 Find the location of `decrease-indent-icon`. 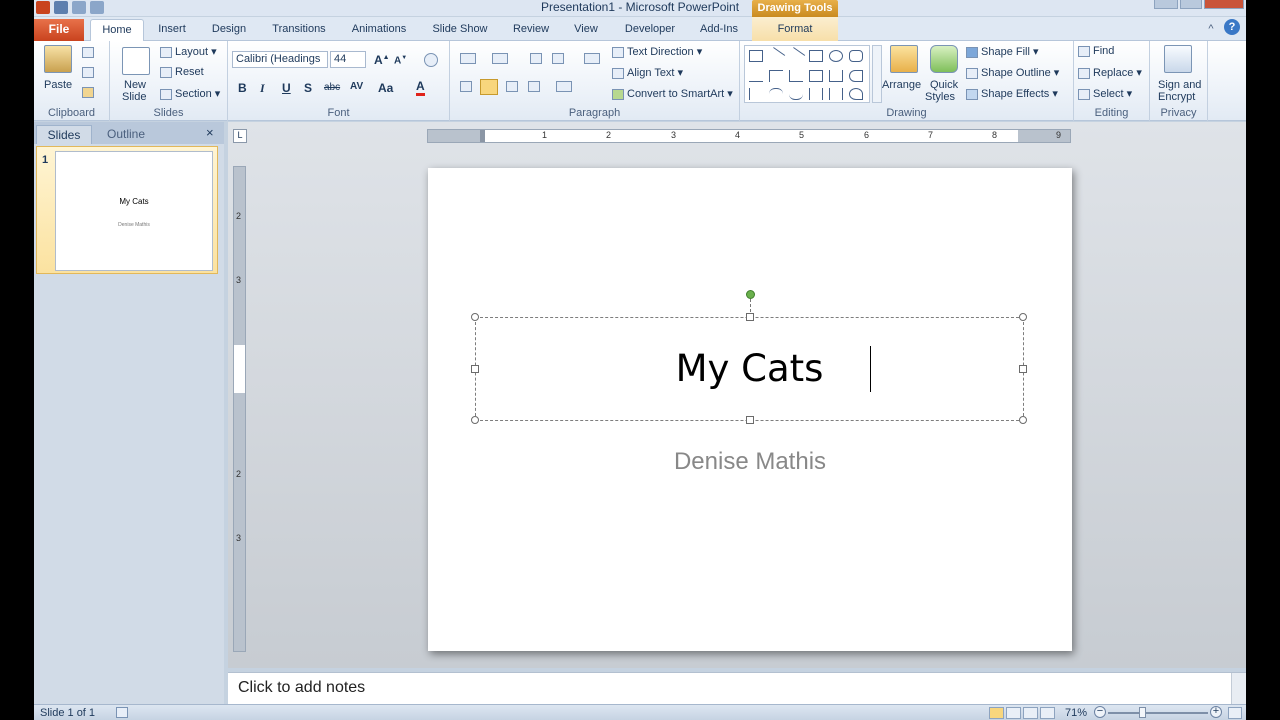

decrease-indent-icon is located at coordinates (536, 58).